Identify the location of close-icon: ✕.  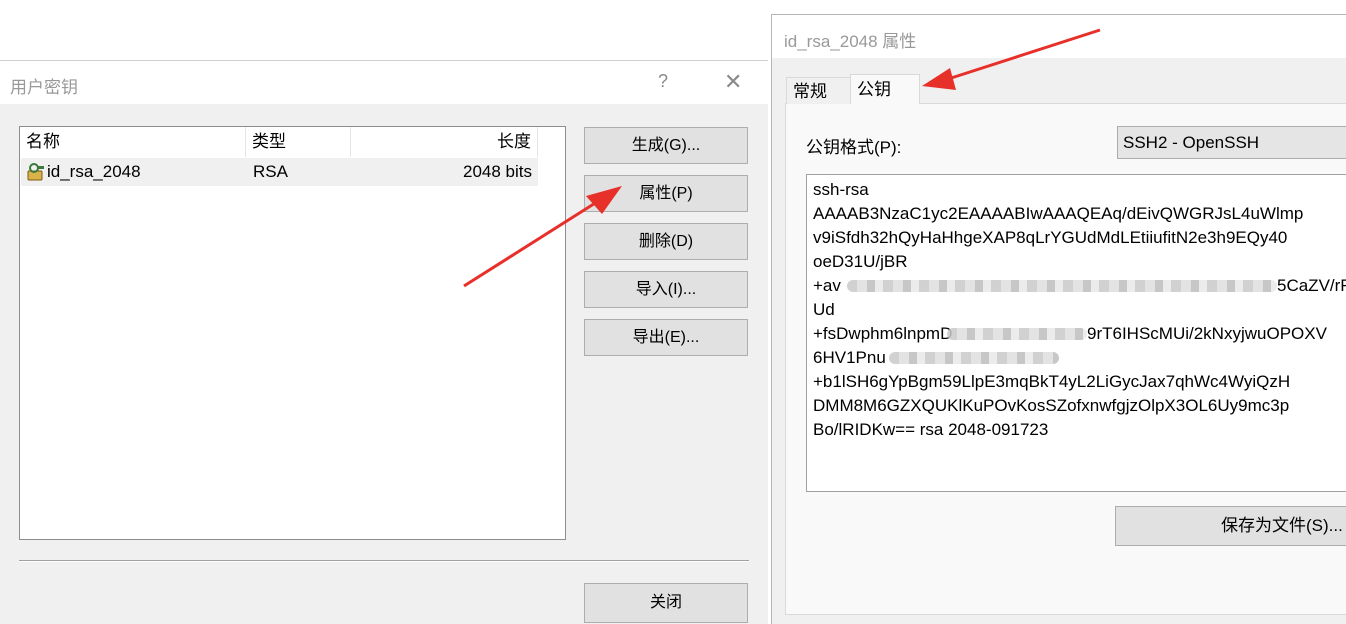
(733, 82).